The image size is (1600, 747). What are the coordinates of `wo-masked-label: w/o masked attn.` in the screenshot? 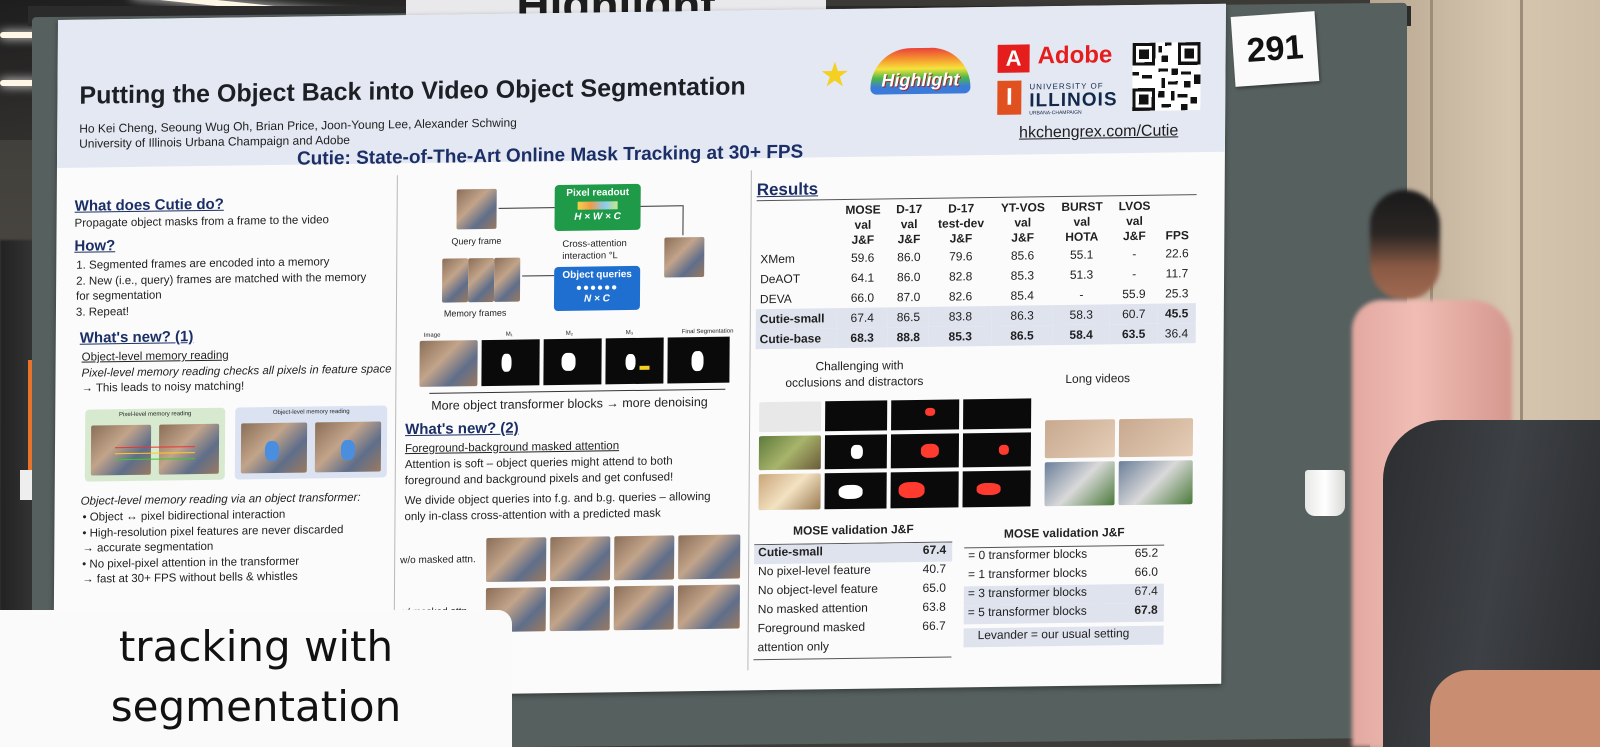 It's located at (438, 560).